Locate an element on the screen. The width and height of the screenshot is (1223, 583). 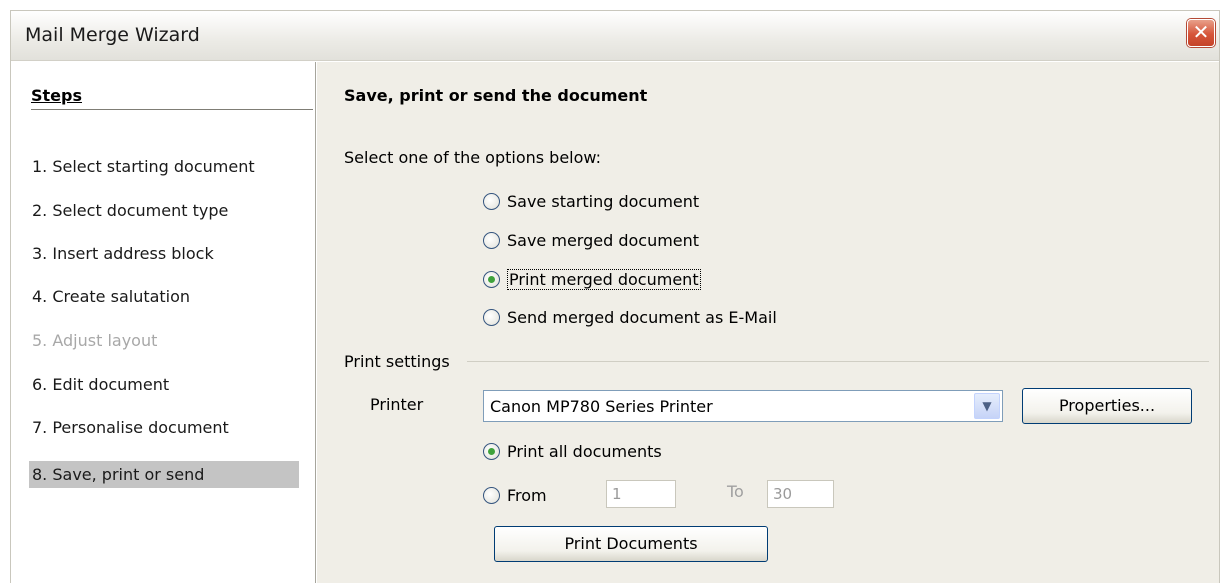
step-save-print-or-send: 8. Save, print or send is located at coordinates (164, 474).